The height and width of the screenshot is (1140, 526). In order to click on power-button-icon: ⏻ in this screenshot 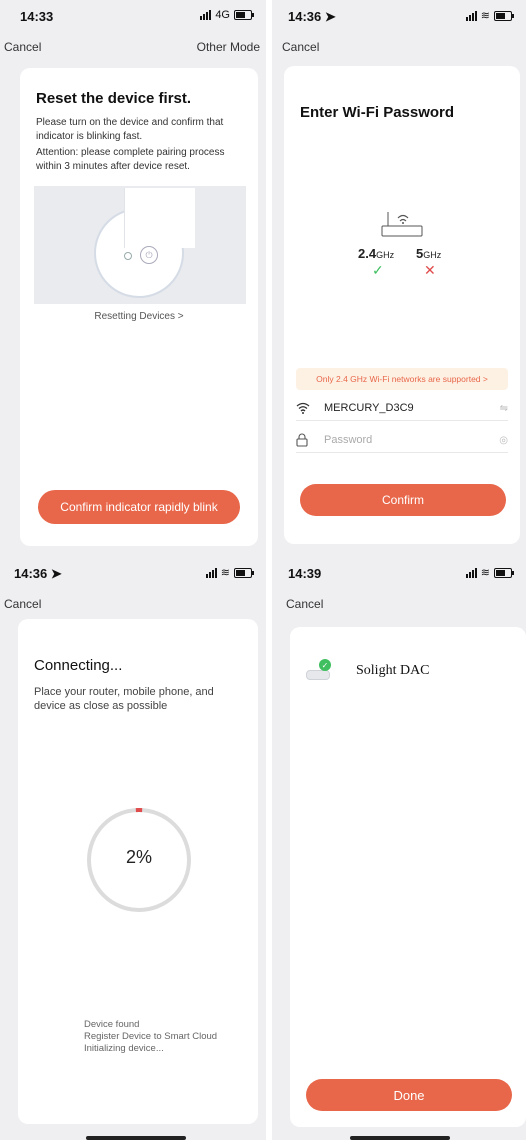, I will do `click(149, 255)`.